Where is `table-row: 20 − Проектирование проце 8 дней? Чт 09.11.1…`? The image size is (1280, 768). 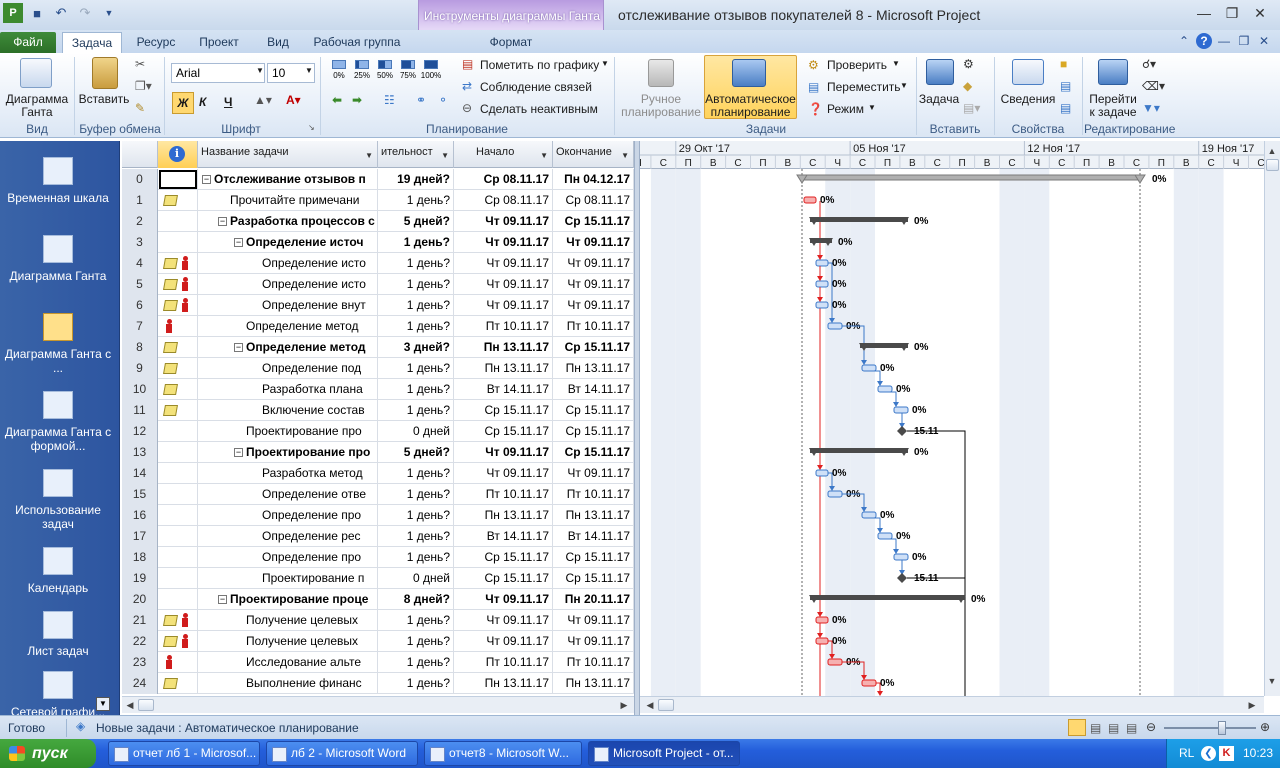
table-row: 20 − Проектирование проце 8 дней? Чт 09.11.1… is located at coordinates (378, 599).